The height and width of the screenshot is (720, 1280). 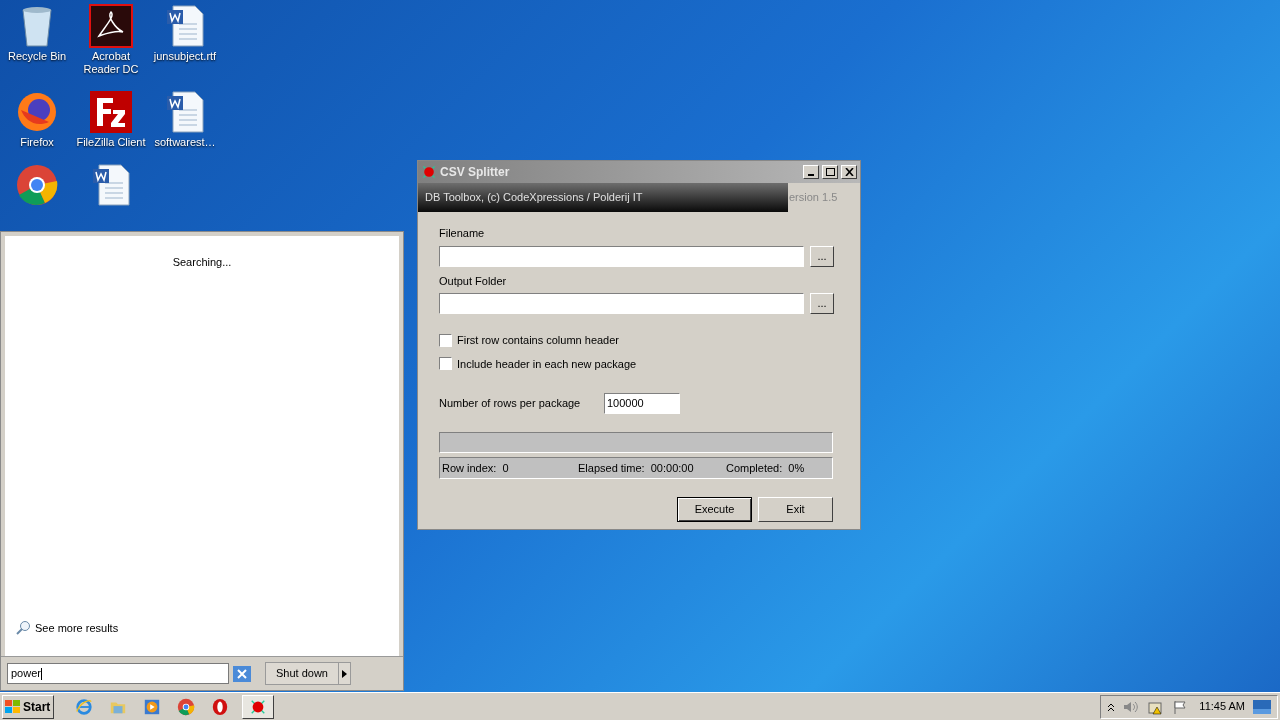 What do you see at coordinates (547, 364) in the screenshot?
I see `checkbox-label: Include header in each new package` at bounding box center [547, 364].